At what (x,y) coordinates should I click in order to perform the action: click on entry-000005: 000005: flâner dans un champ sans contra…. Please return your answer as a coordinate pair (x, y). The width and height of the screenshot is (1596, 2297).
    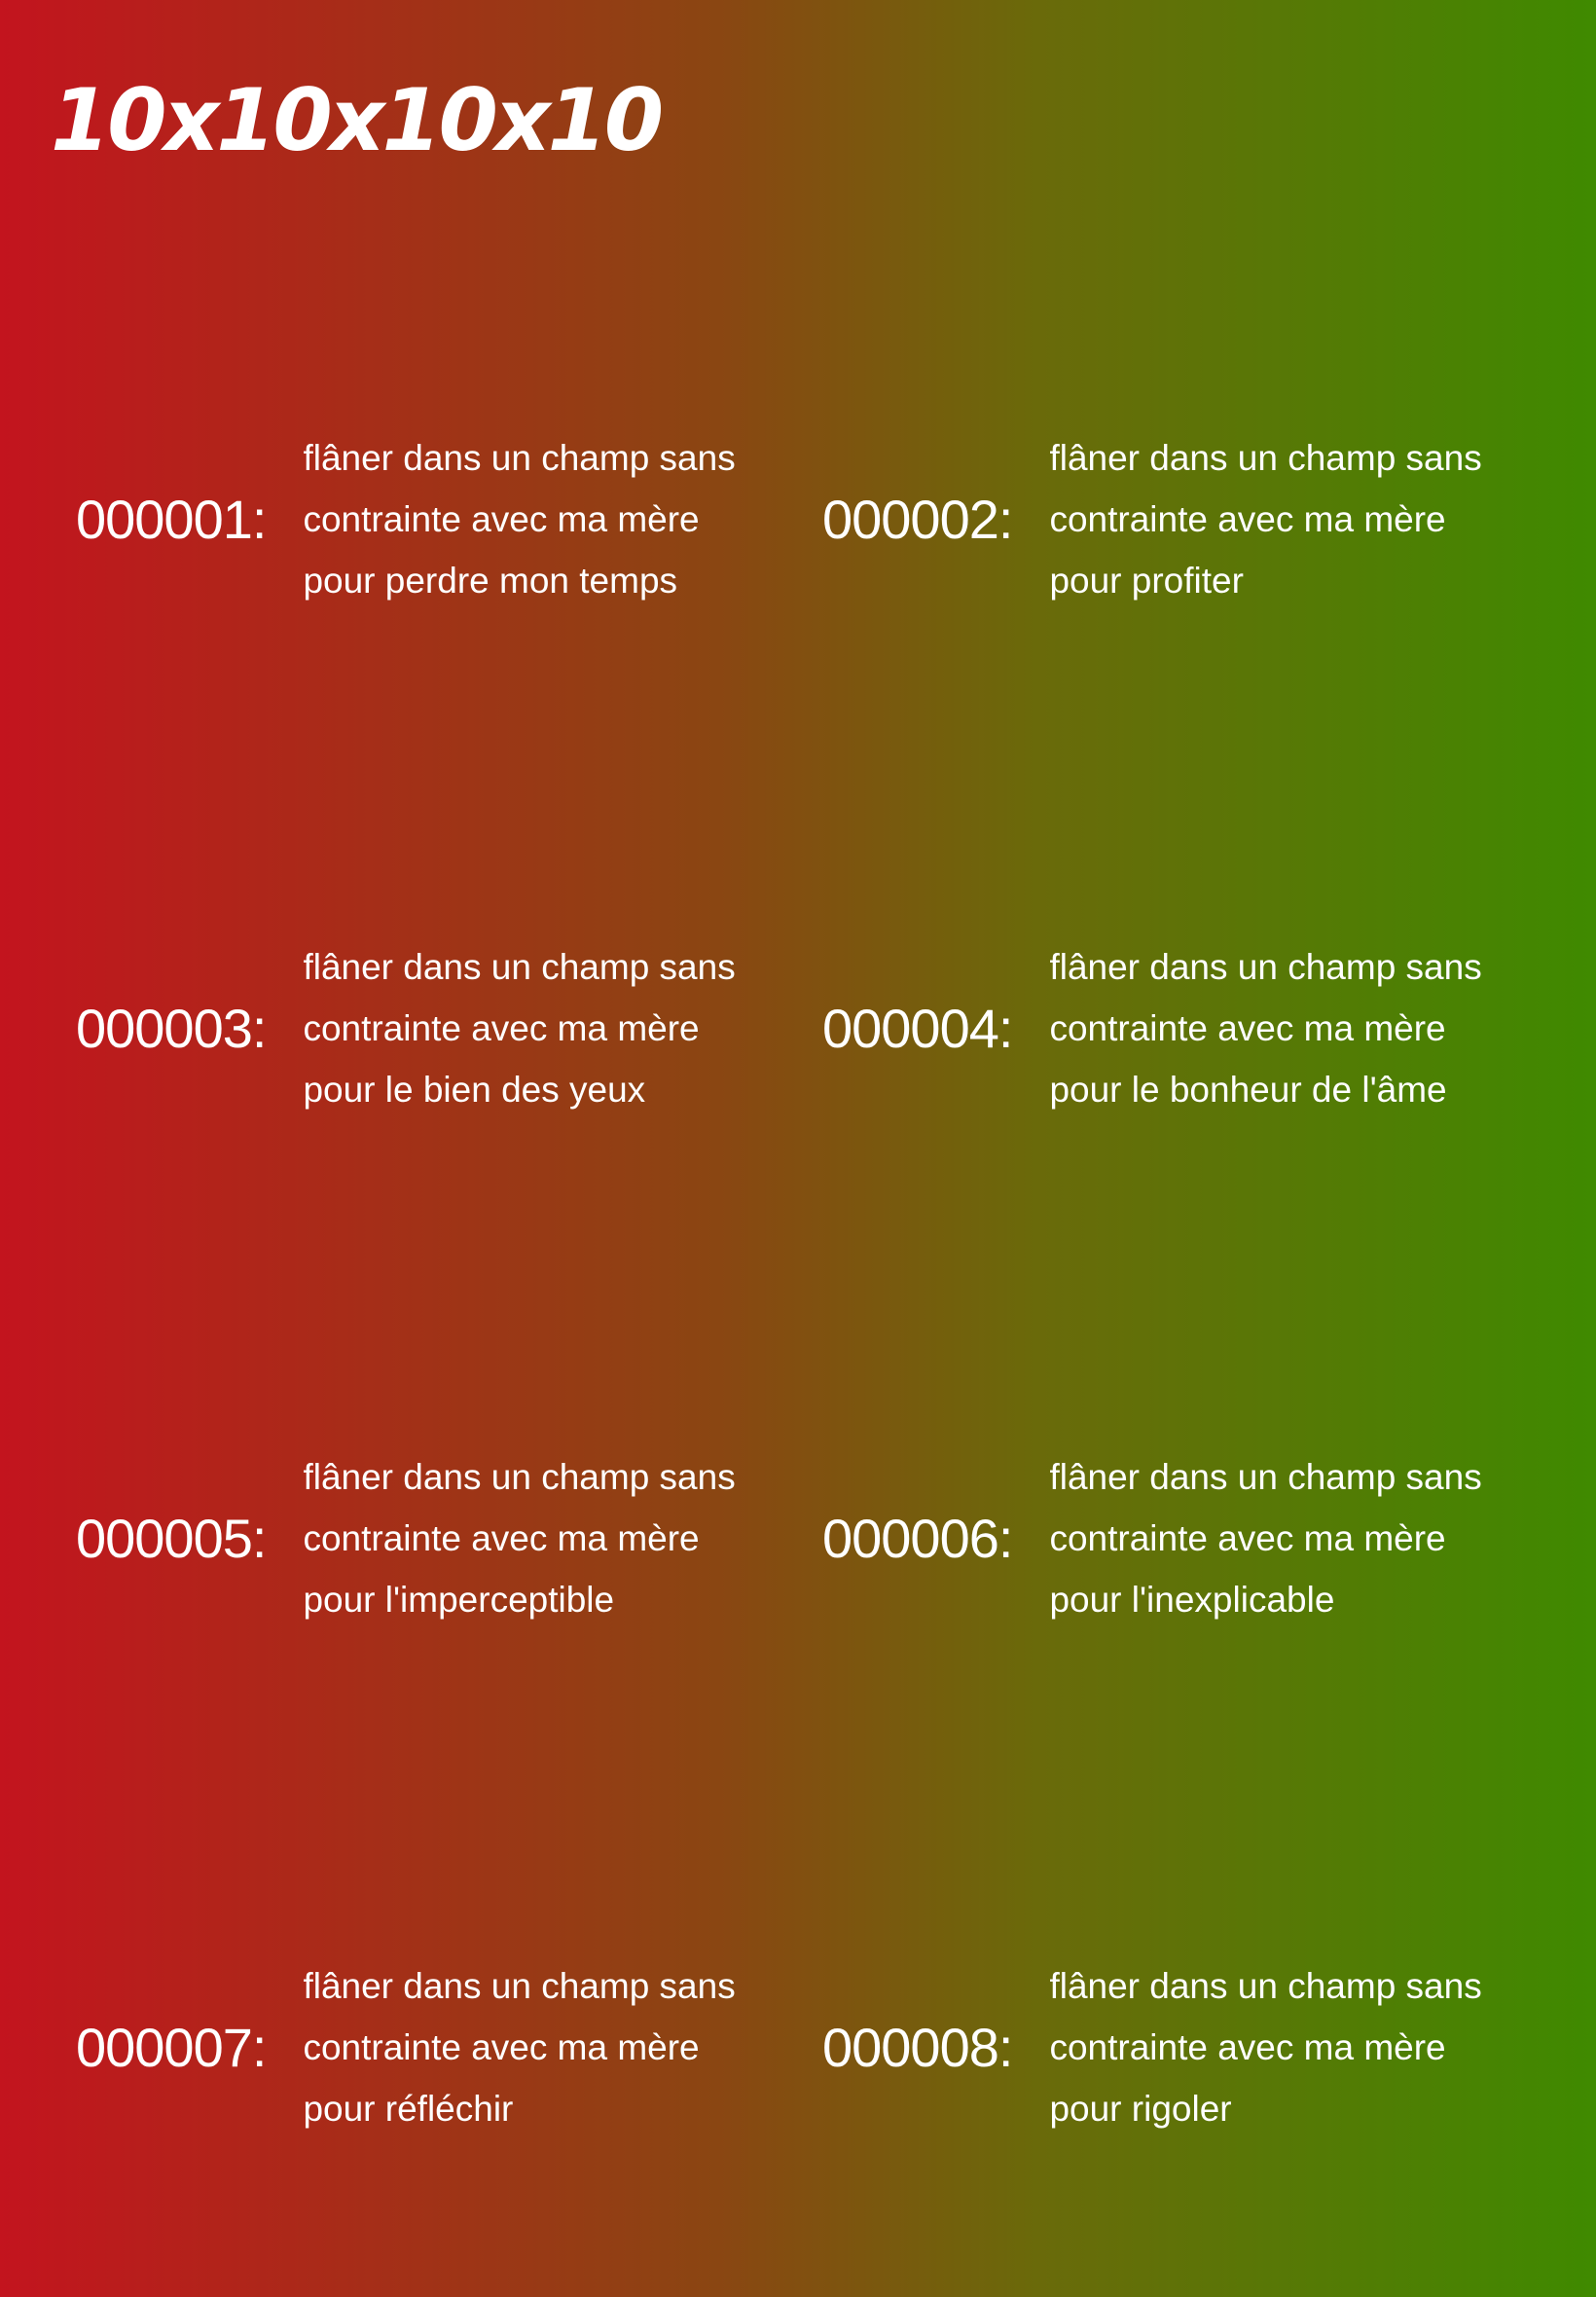
    Looking at the image, I should click on (436, 1537).